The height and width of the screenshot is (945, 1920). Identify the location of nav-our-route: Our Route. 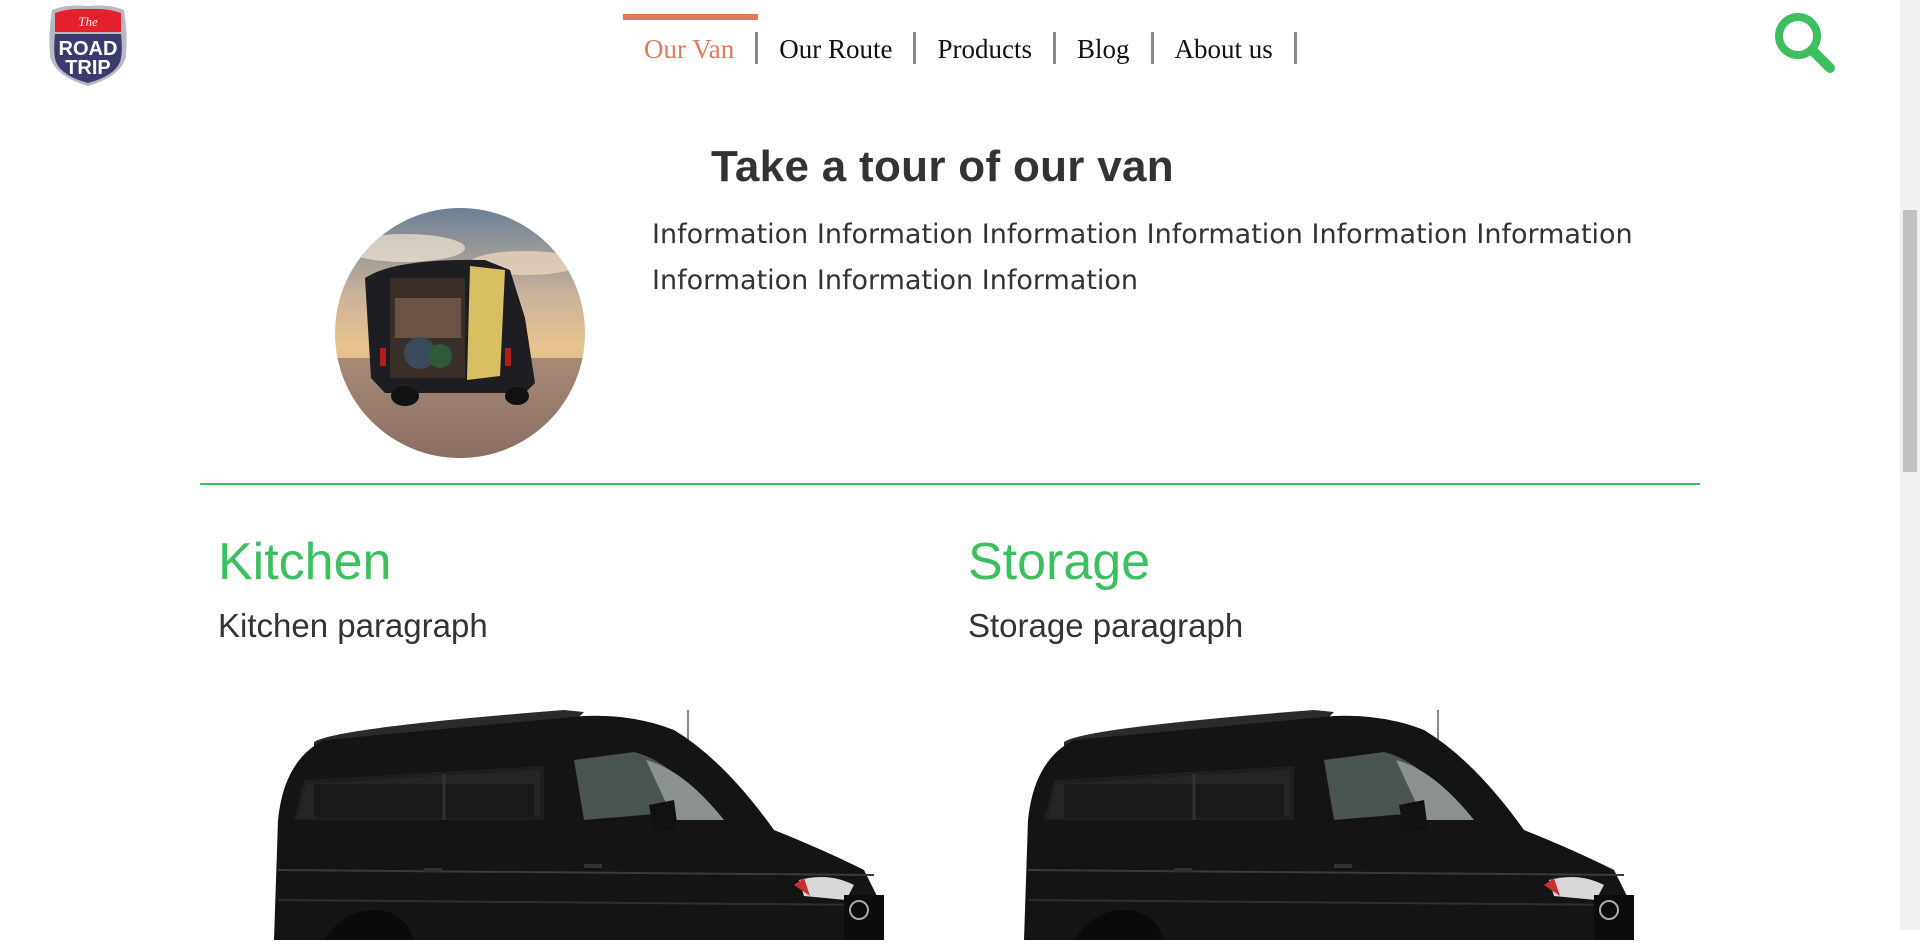
(837, 50).